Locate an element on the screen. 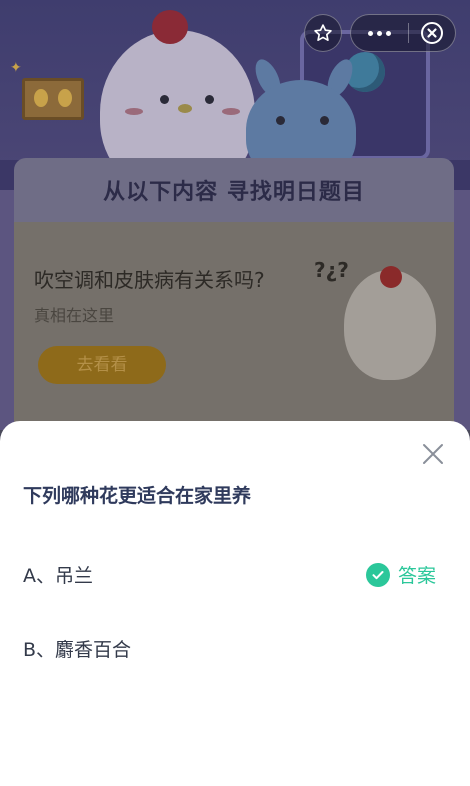 This screenshot has height=786, width=470. article-card-question: 吹空调和皮肤病有关系吗? is located at coordinates (149, 280).